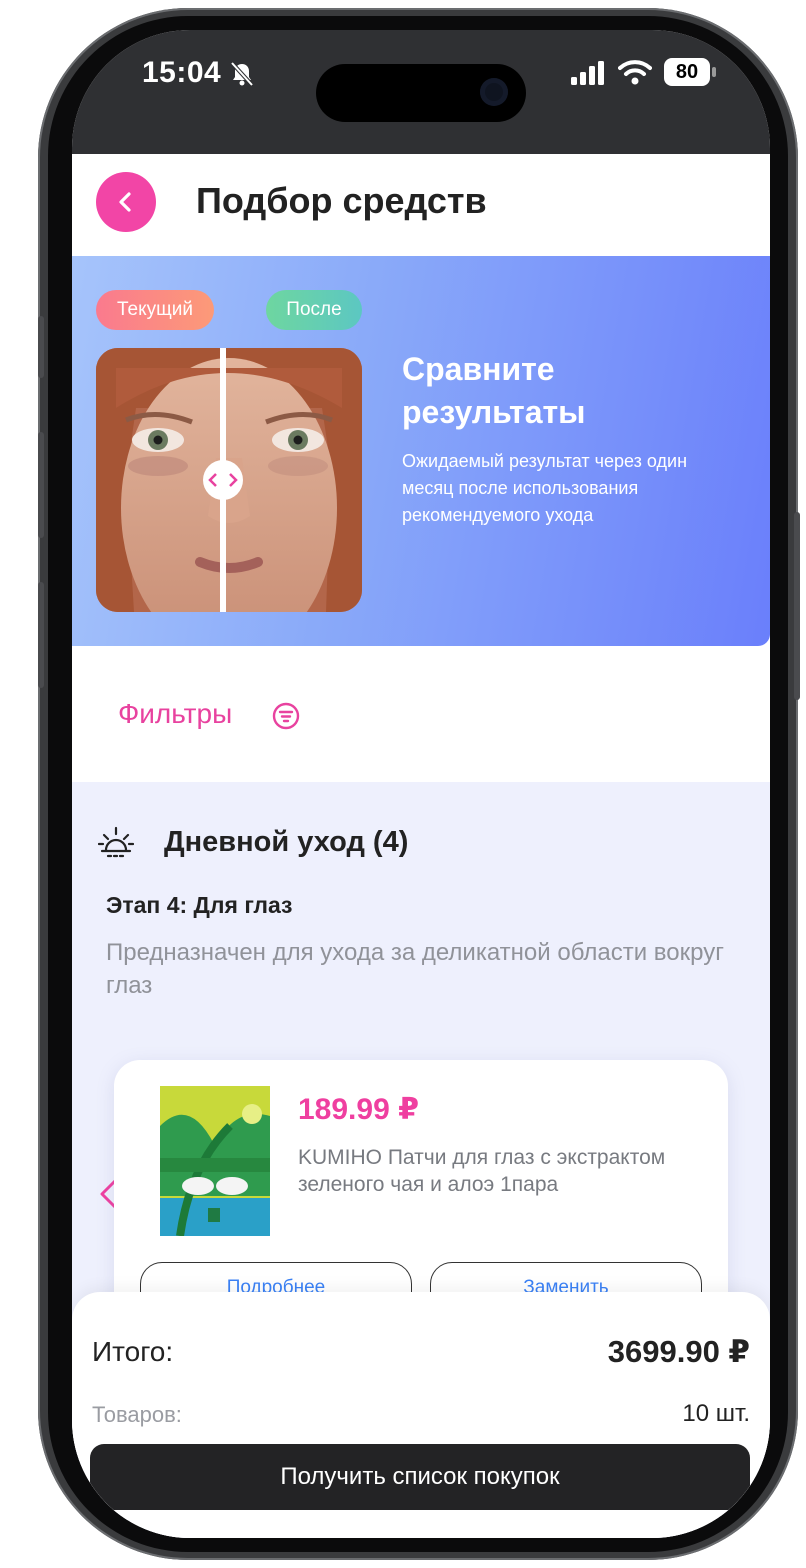 This screenshot has height=1568, width=806. I want to click on page-header: Подбор средств, so click(421, 205).